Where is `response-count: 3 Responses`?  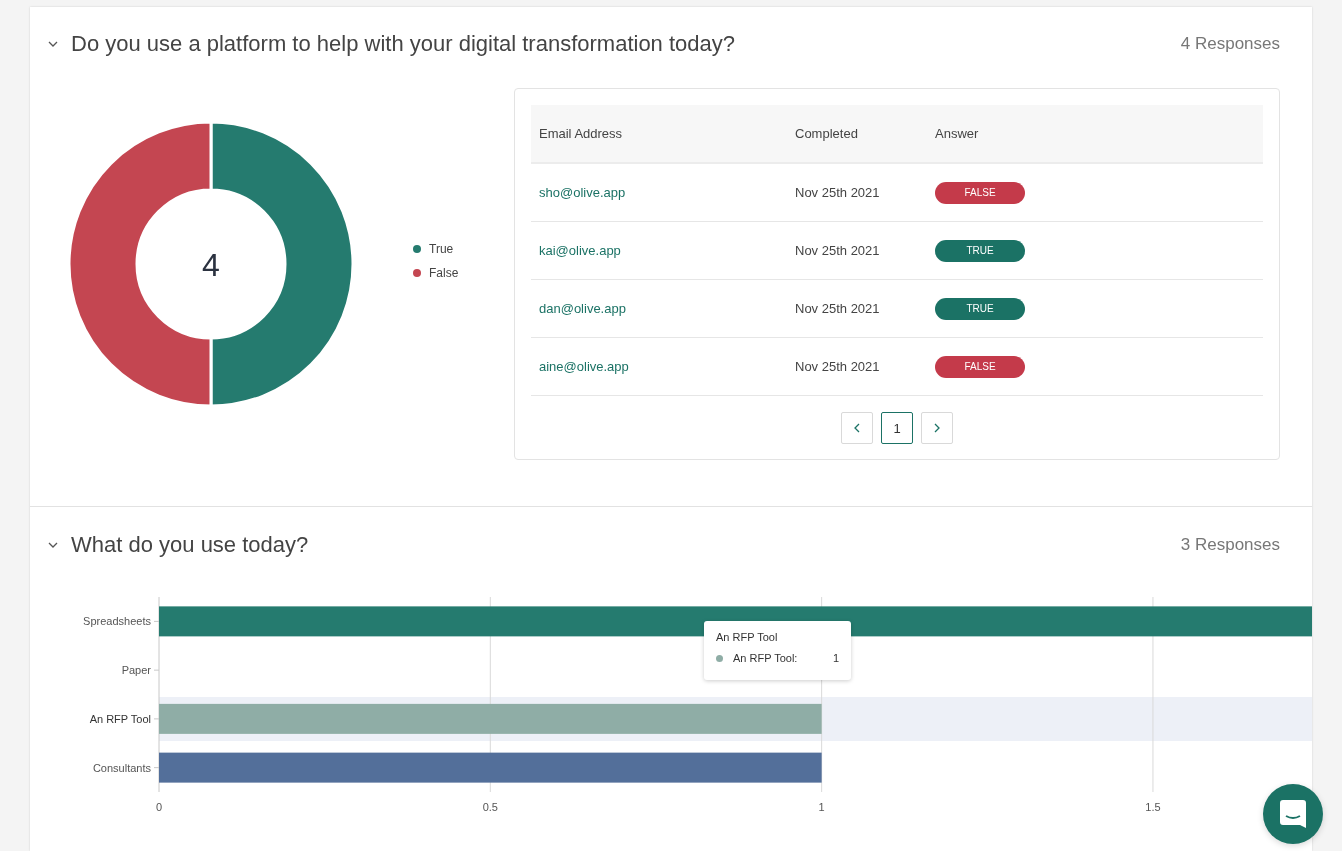
response-count: 3 Responses is located at coordinates (1230, 545).